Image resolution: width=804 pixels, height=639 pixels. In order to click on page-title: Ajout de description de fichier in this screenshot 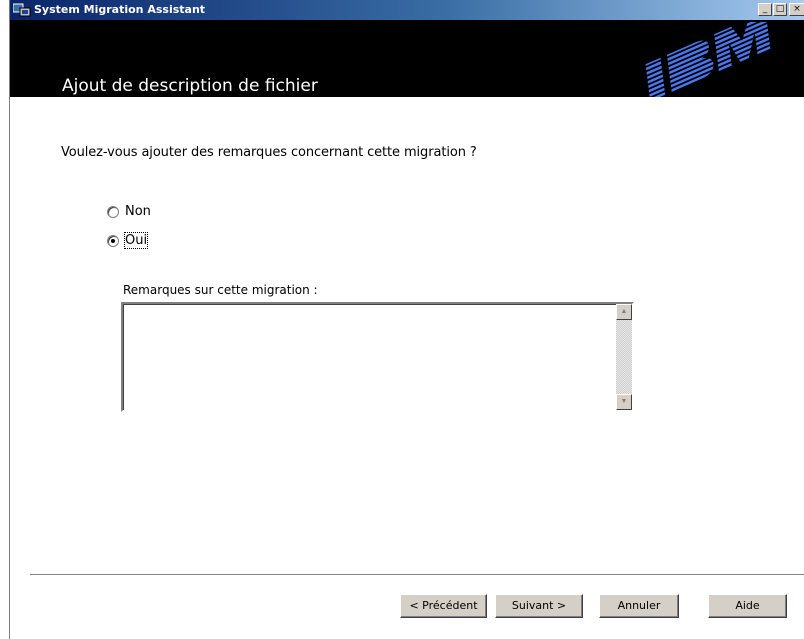, I will do `click(190, 86)`.